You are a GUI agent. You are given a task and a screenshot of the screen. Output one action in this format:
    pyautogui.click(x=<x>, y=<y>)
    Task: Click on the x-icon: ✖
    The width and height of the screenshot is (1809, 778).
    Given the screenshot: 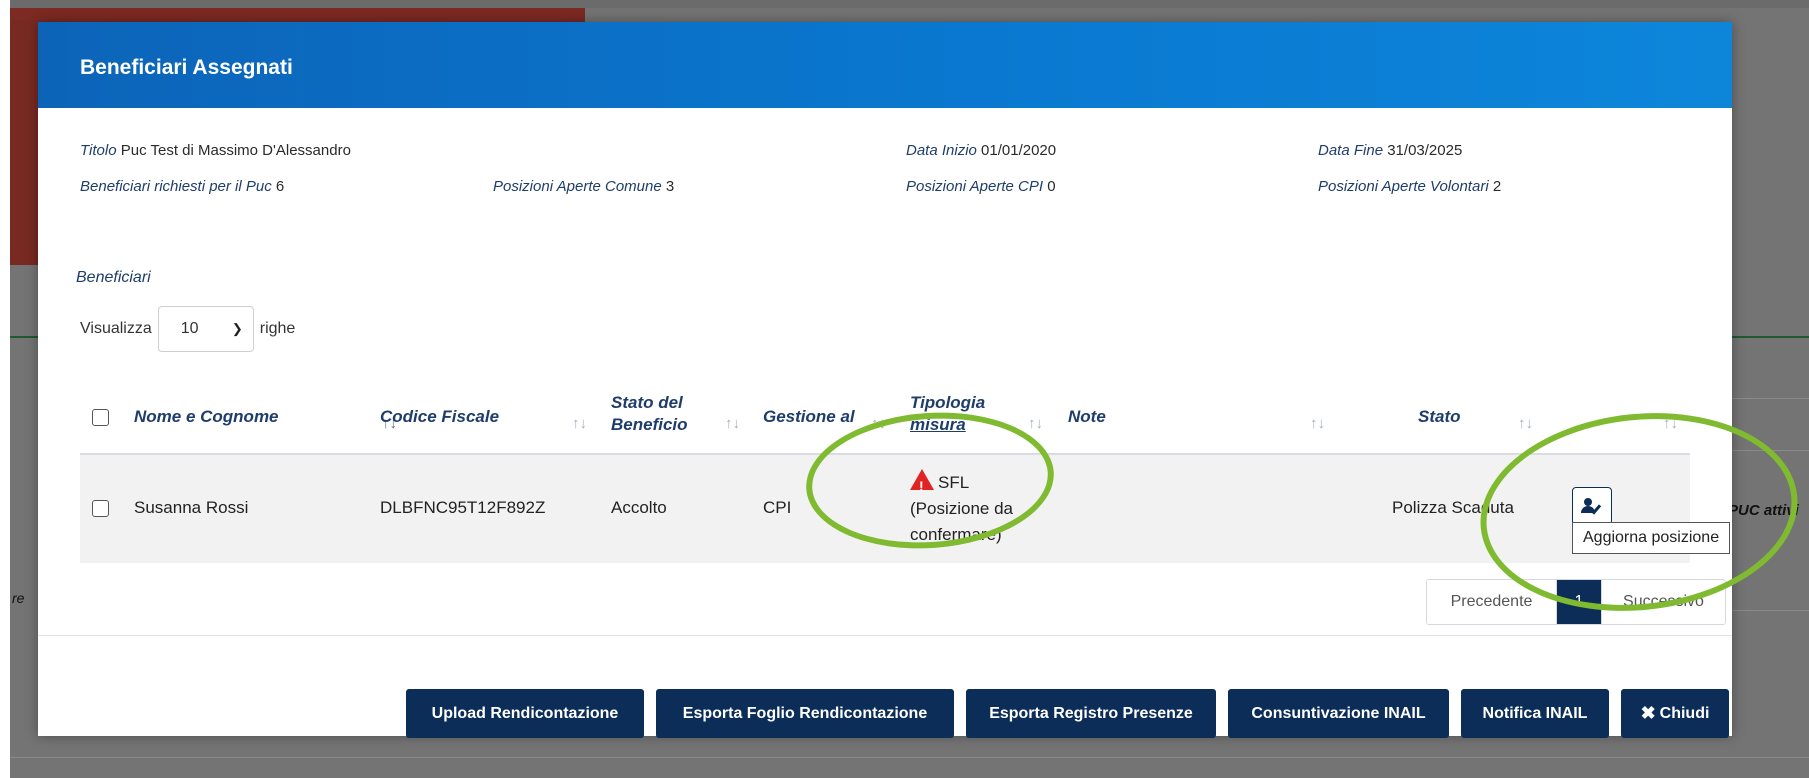 What is the action you would take?
    pyautogui.click(x=1648, y=713)
    